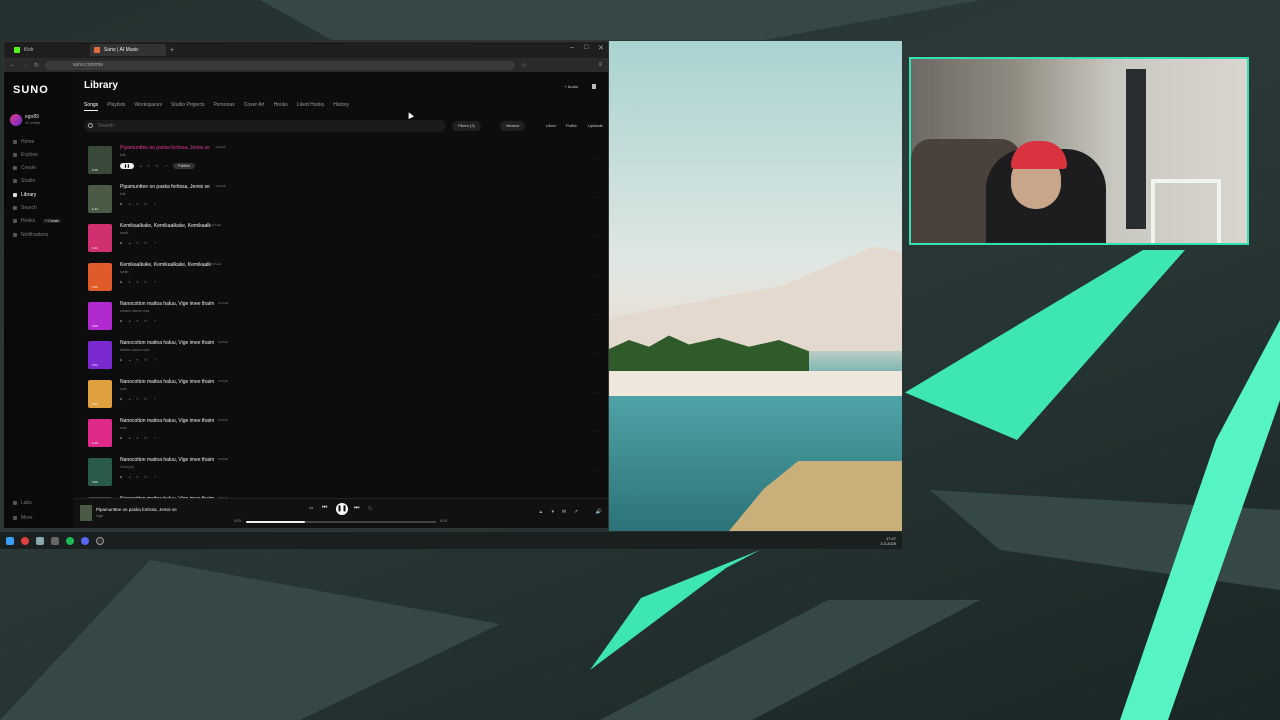 The image size is (1280, 720). I want to click on sidebar-item-explore: Explore, so click(25, 155).